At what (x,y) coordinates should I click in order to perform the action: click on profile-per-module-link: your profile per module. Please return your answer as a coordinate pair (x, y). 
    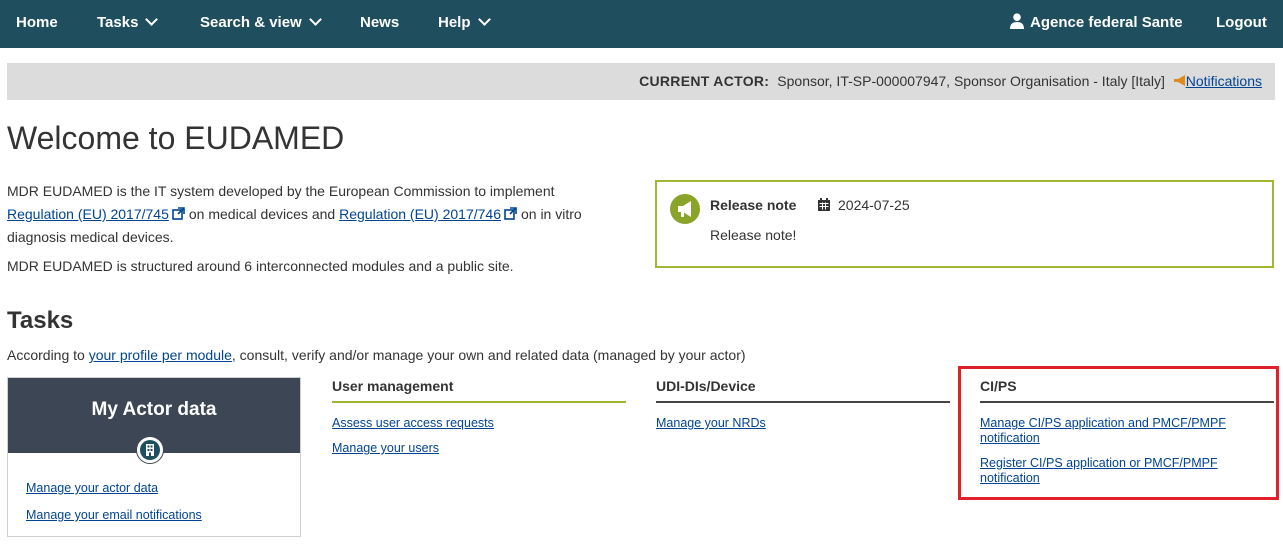
    Looking at the image, I should click on (160, 355).